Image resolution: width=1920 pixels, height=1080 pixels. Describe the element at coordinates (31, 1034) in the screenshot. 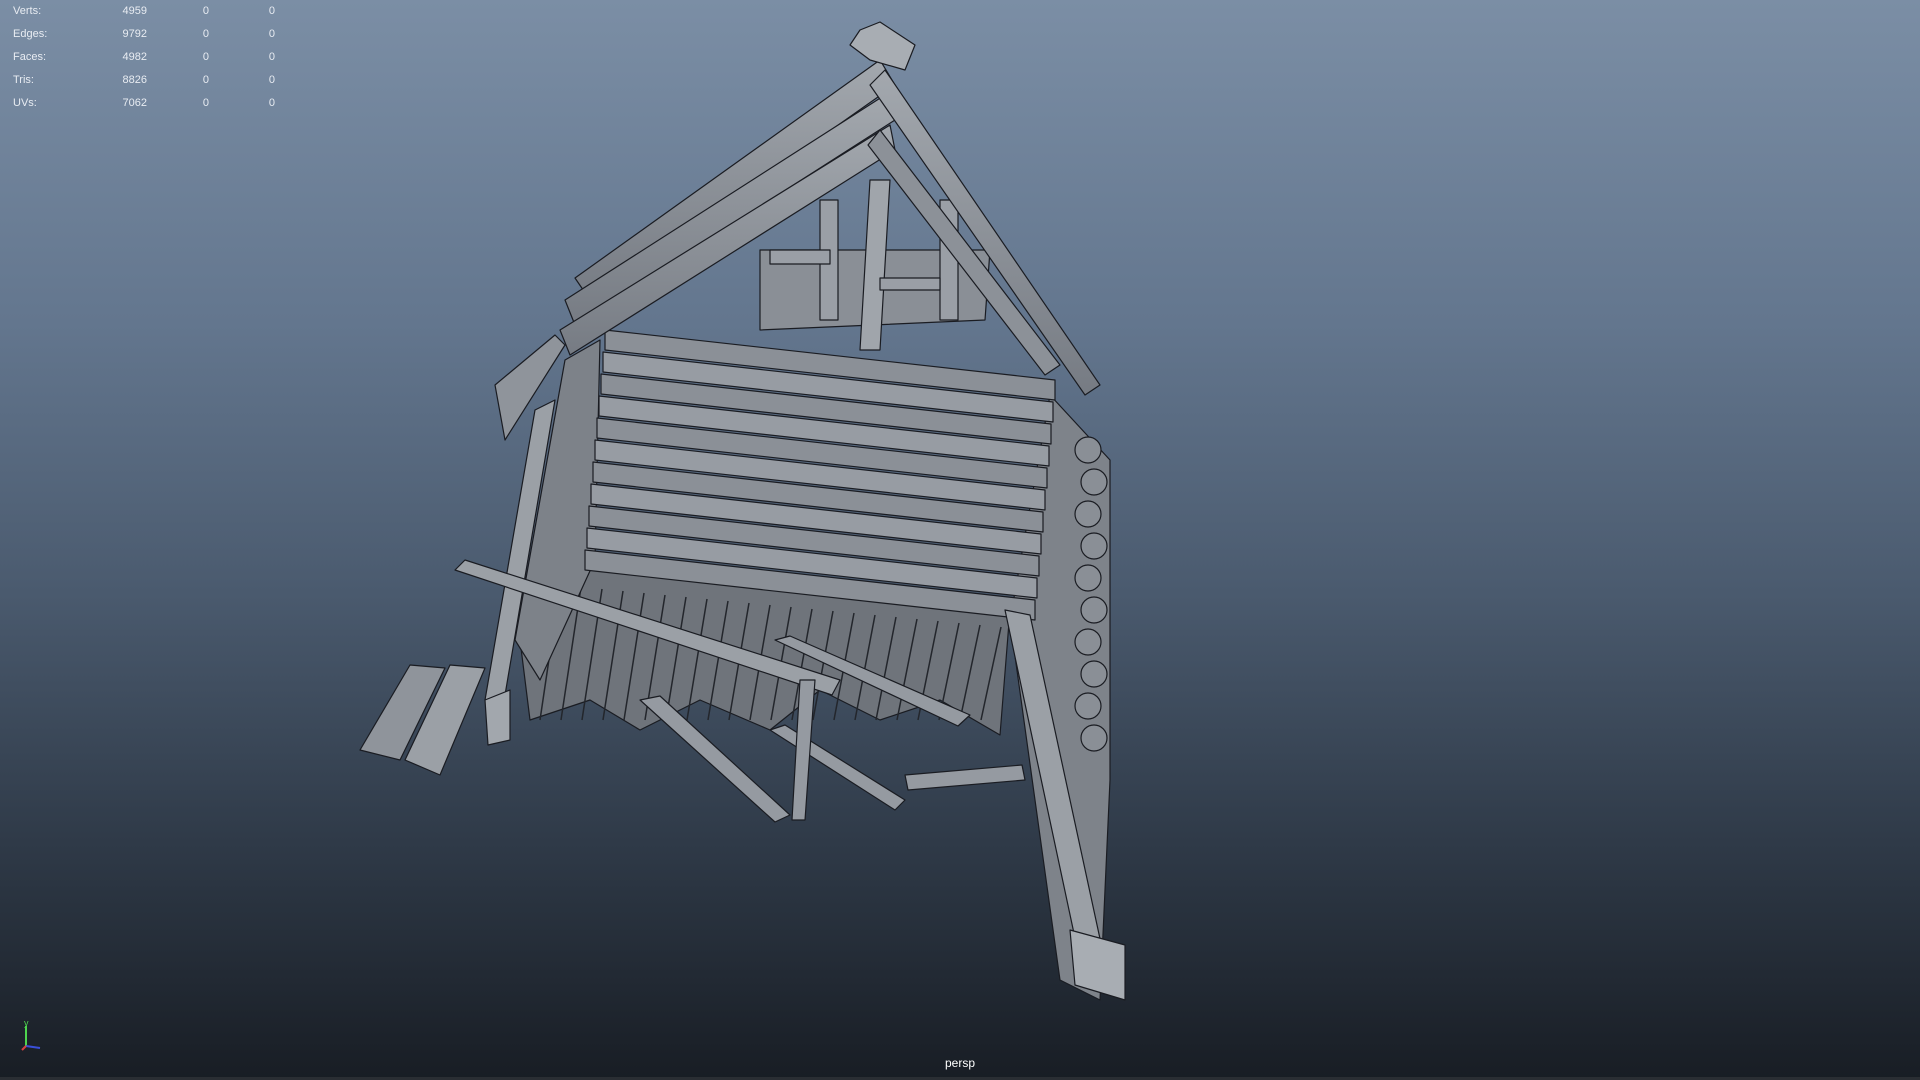

I see `axis-gizmo-icon: y` at that location.